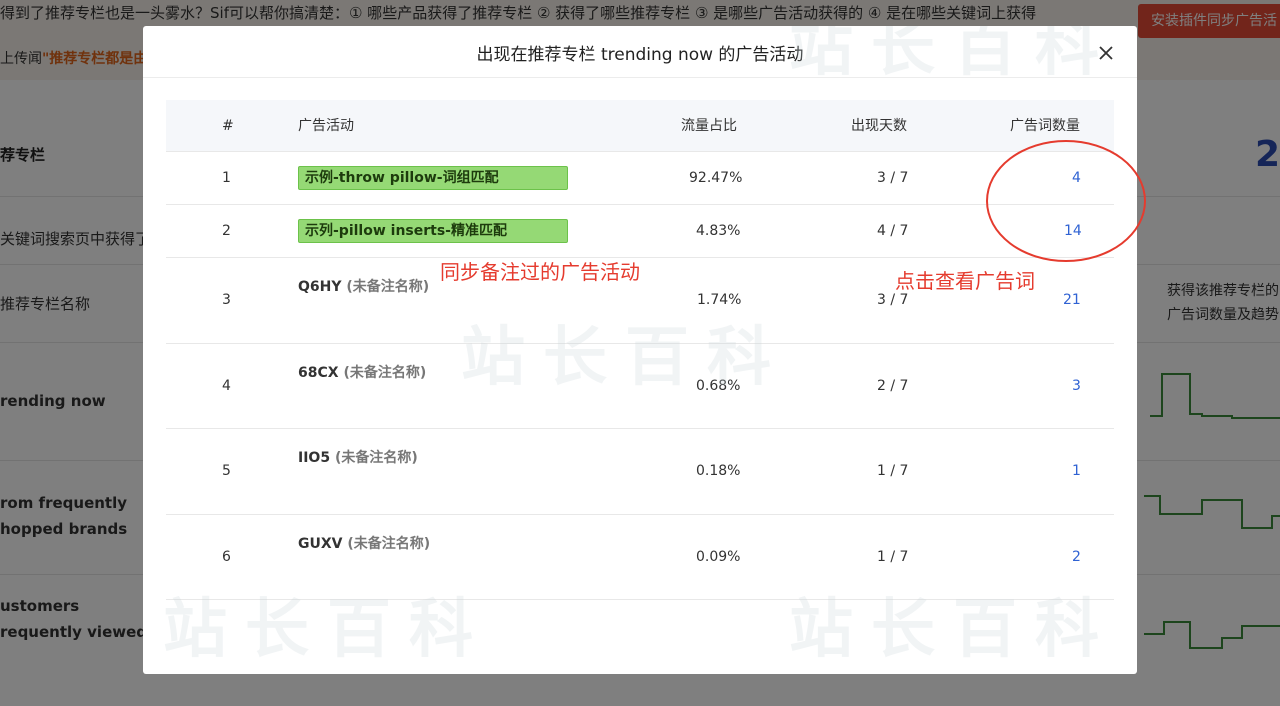 This screenshot has height=706, width=1280. I want to click on row-index: 1, so click(226, 178).